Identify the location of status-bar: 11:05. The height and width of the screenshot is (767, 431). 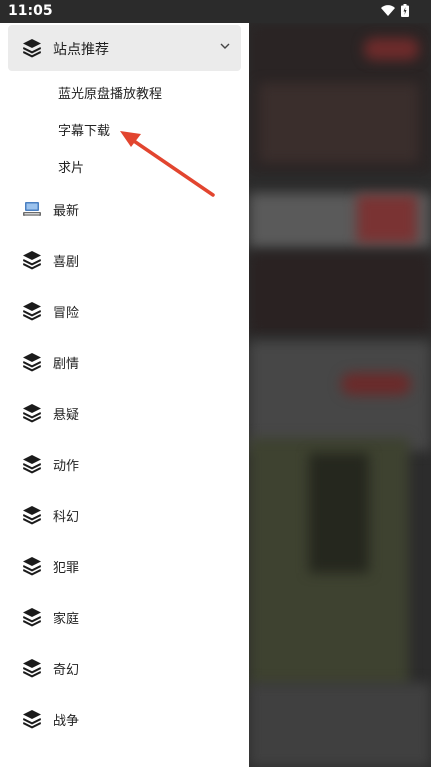
(215, 11).